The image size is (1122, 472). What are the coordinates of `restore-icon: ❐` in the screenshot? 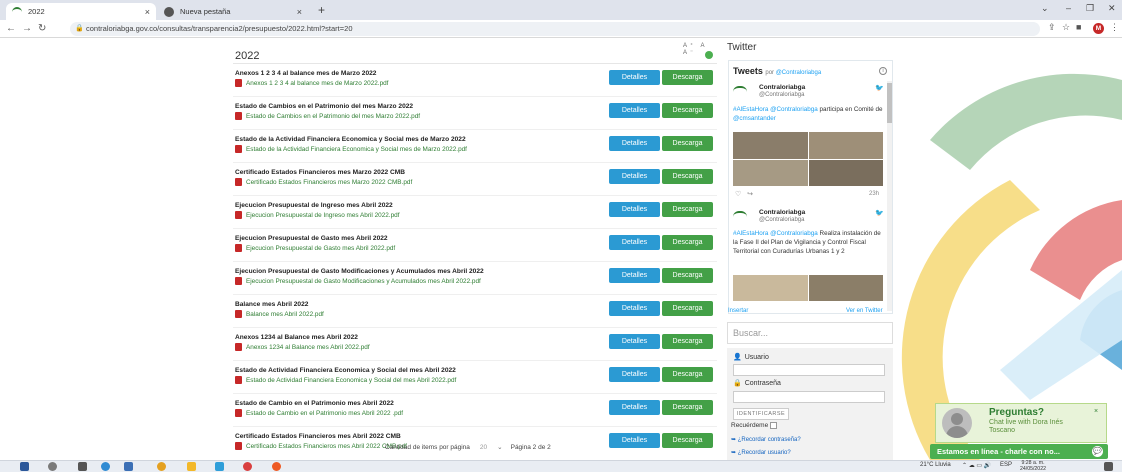 It's located at (1090, 8).